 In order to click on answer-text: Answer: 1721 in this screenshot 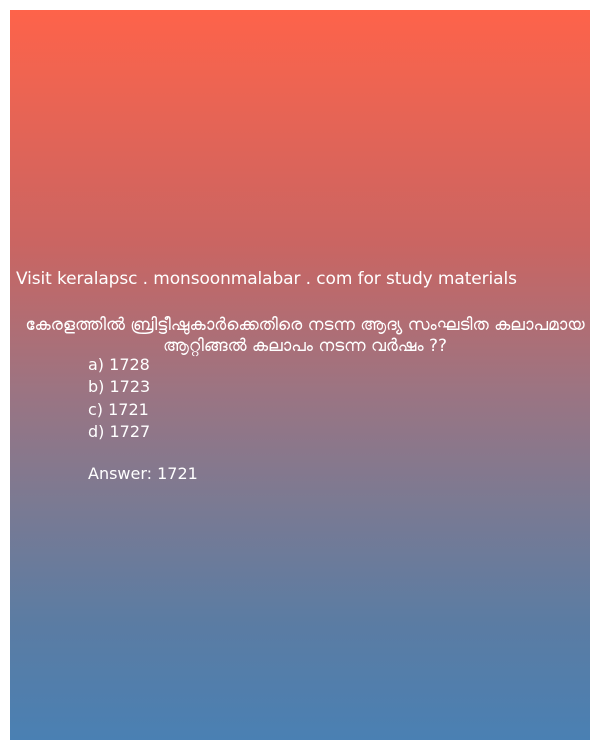, I will do `click(143, 473)`.